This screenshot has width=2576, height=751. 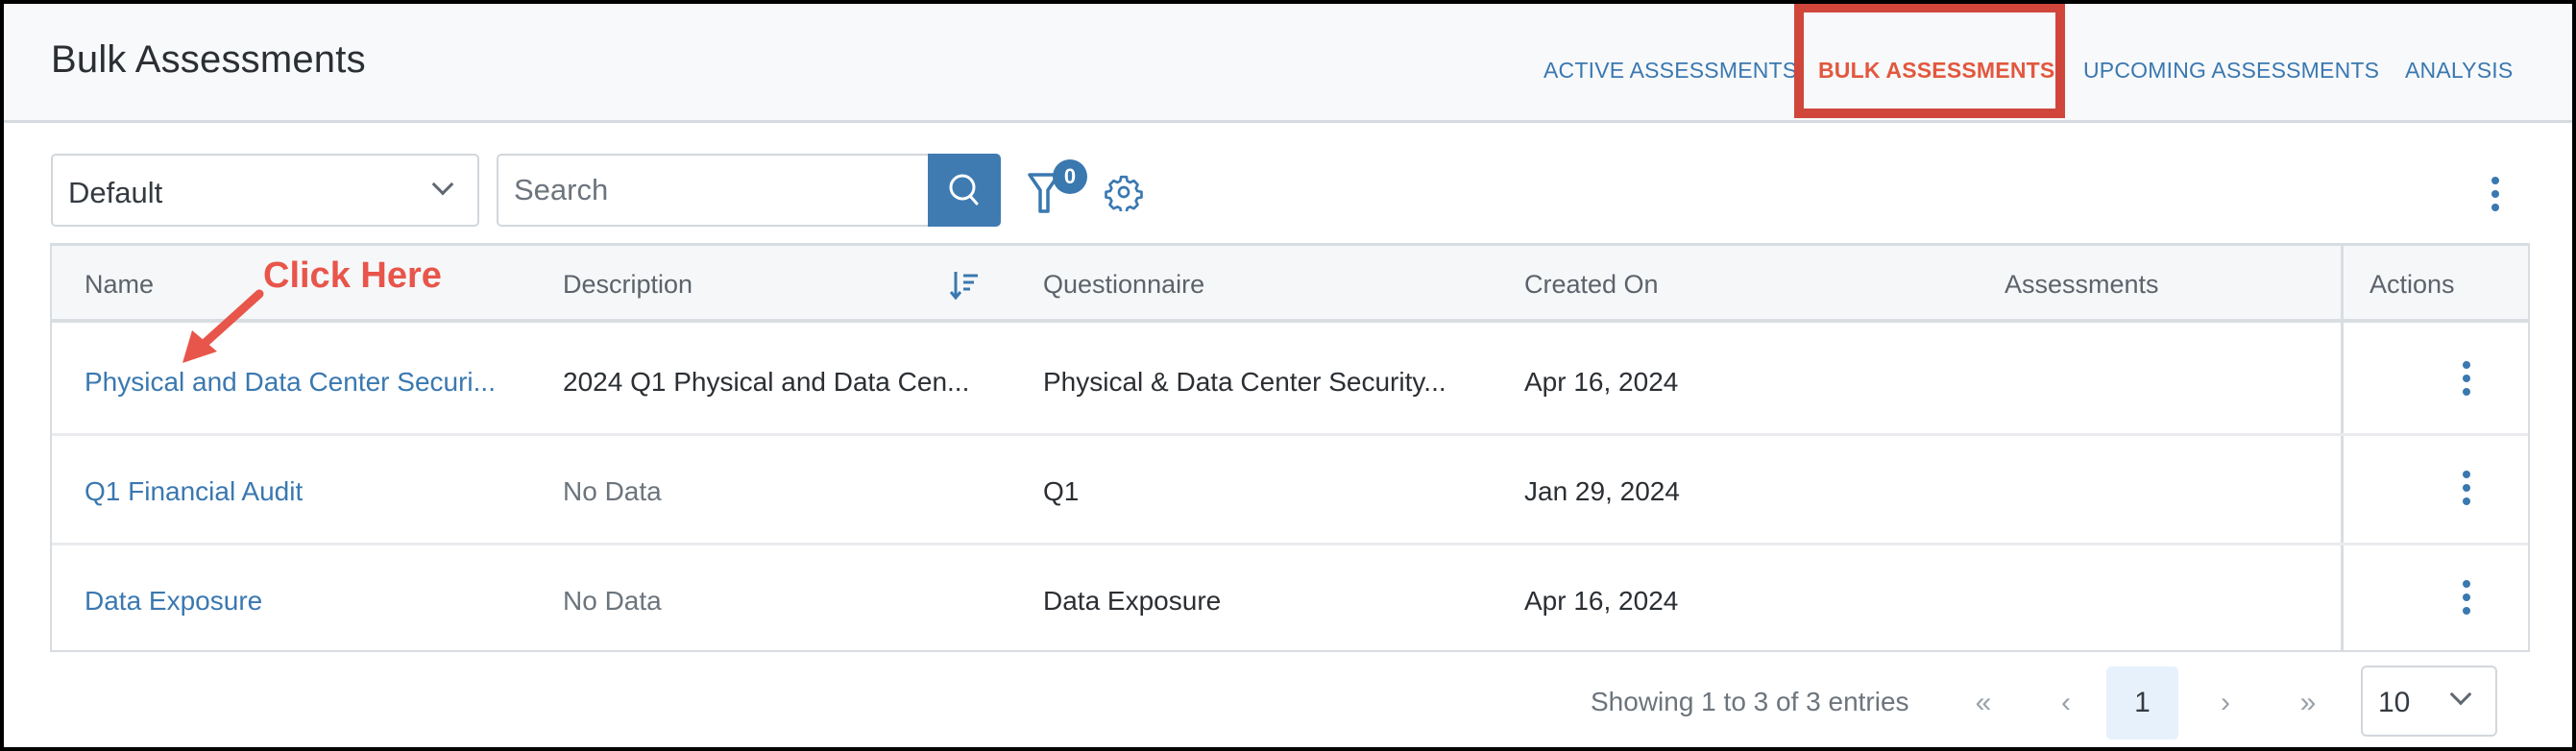 What do you see at coordinates (1132, 601) in the screenshot?
I see `questionnaire-cell: Data Exposure` at bounding box center [1132, 601].